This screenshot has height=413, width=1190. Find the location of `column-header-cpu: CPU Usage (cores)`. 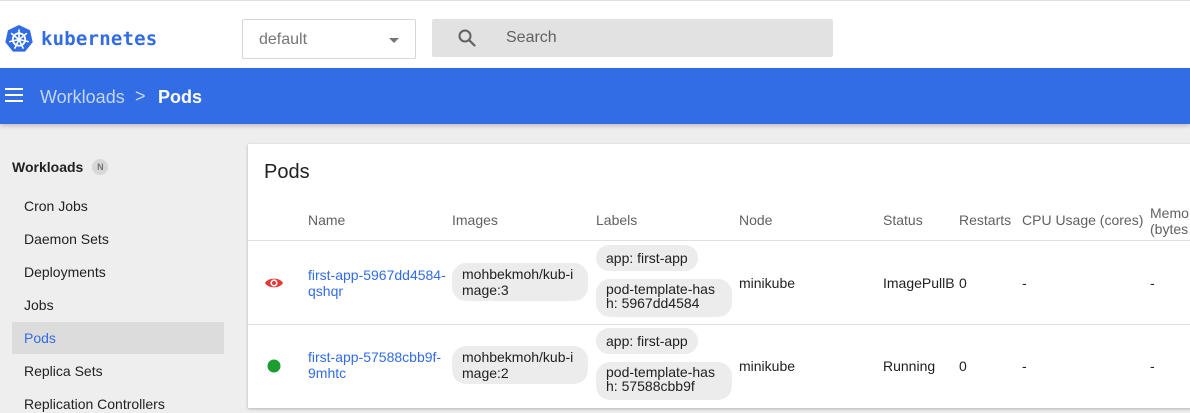

column-header-cpu: CPU Usage (cores) is located at coordinates (1083, 220).